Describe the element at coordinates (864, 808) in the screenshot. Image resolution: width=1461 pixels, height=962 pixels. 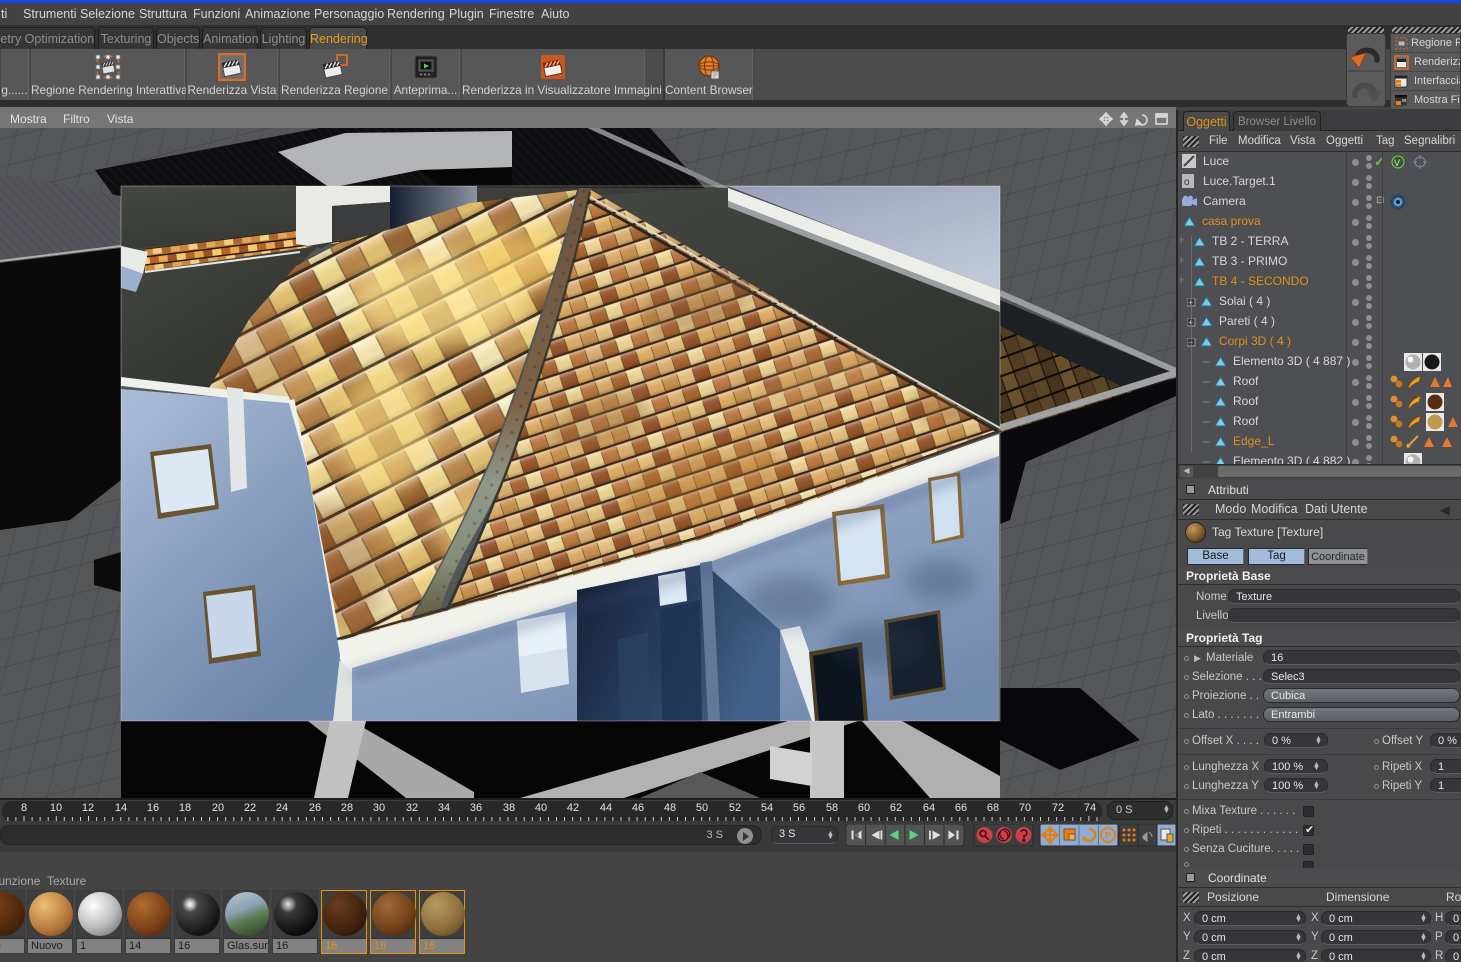
I see `svg-text: 60` at that location.